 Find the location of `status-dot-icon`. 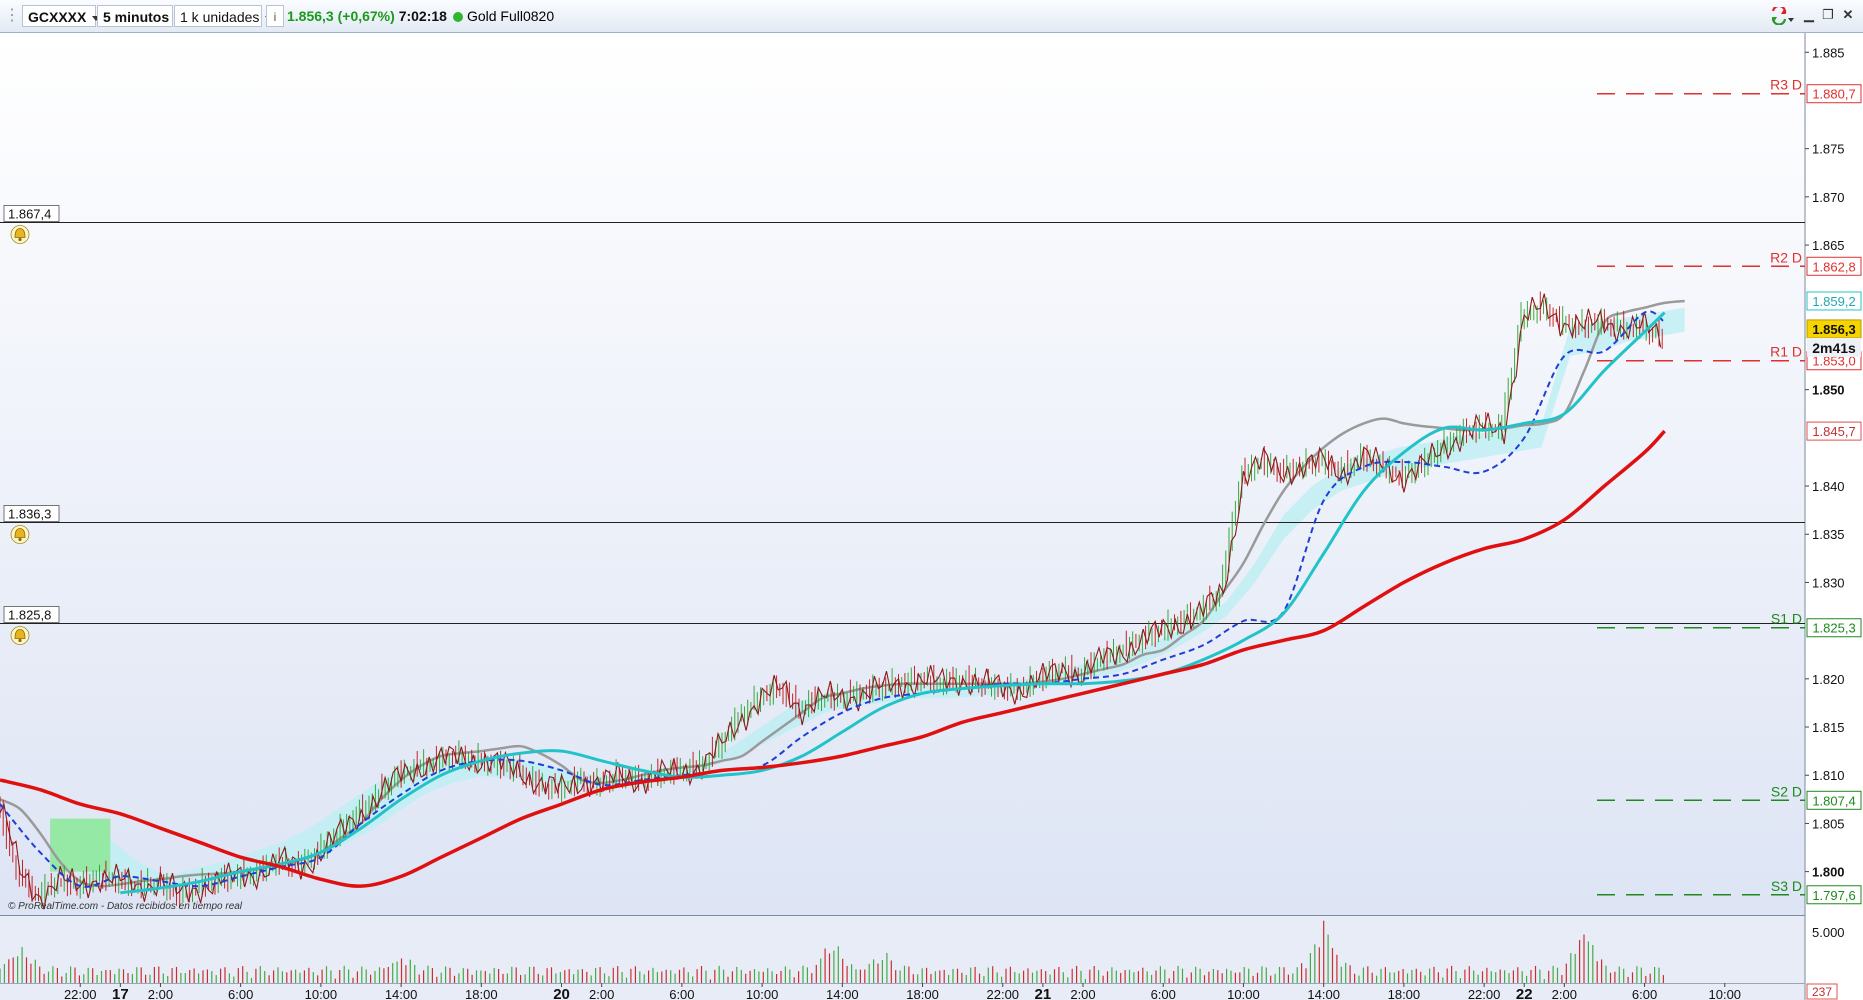

status-dot-icon is located at coordinates (457, 17).